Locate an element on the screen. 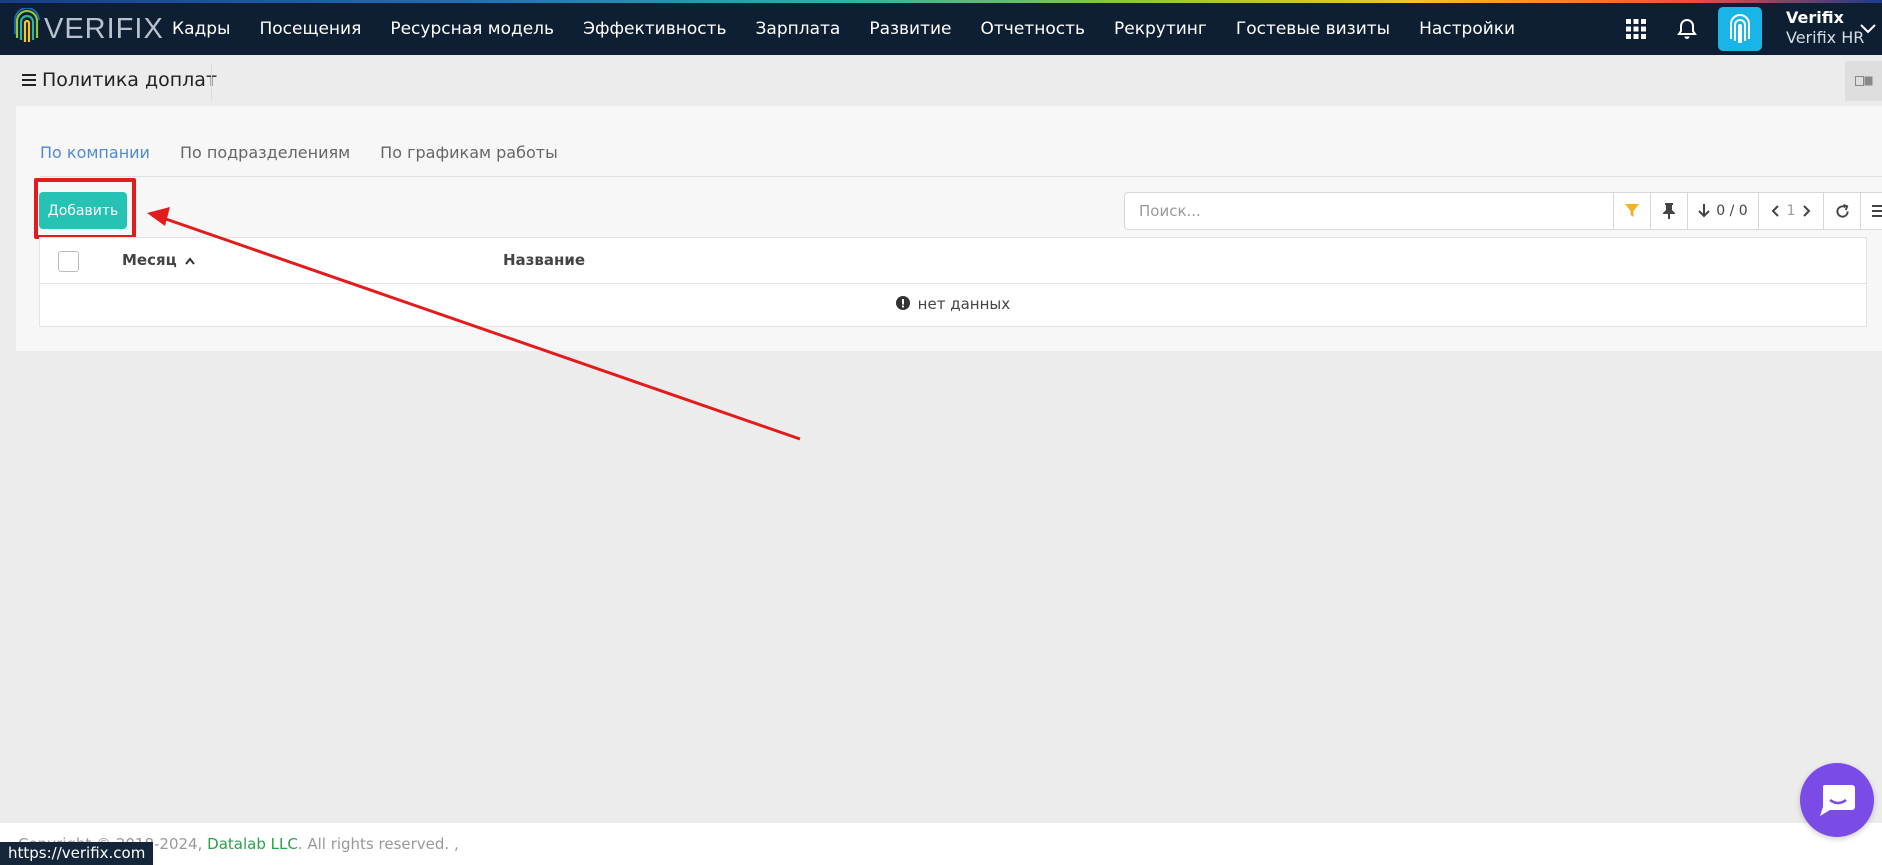 The height and width of the screenshot is (865, 1882). annotation-highlight-box is located at coordinates (85, 208).